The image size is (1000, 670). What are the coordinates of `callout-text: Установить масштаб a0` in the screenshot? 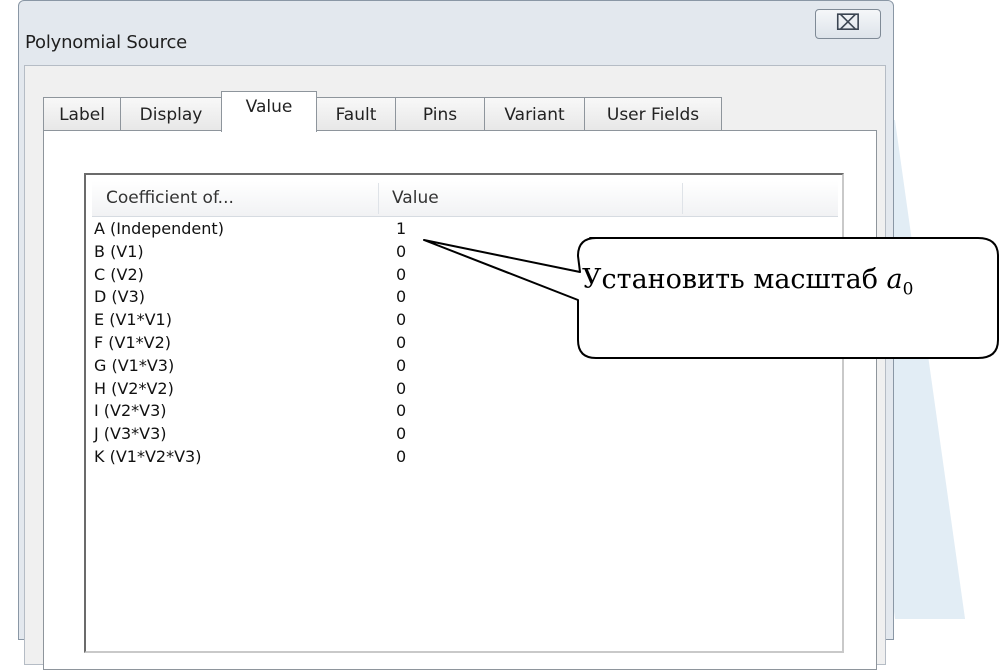 It's located at (747, 281).